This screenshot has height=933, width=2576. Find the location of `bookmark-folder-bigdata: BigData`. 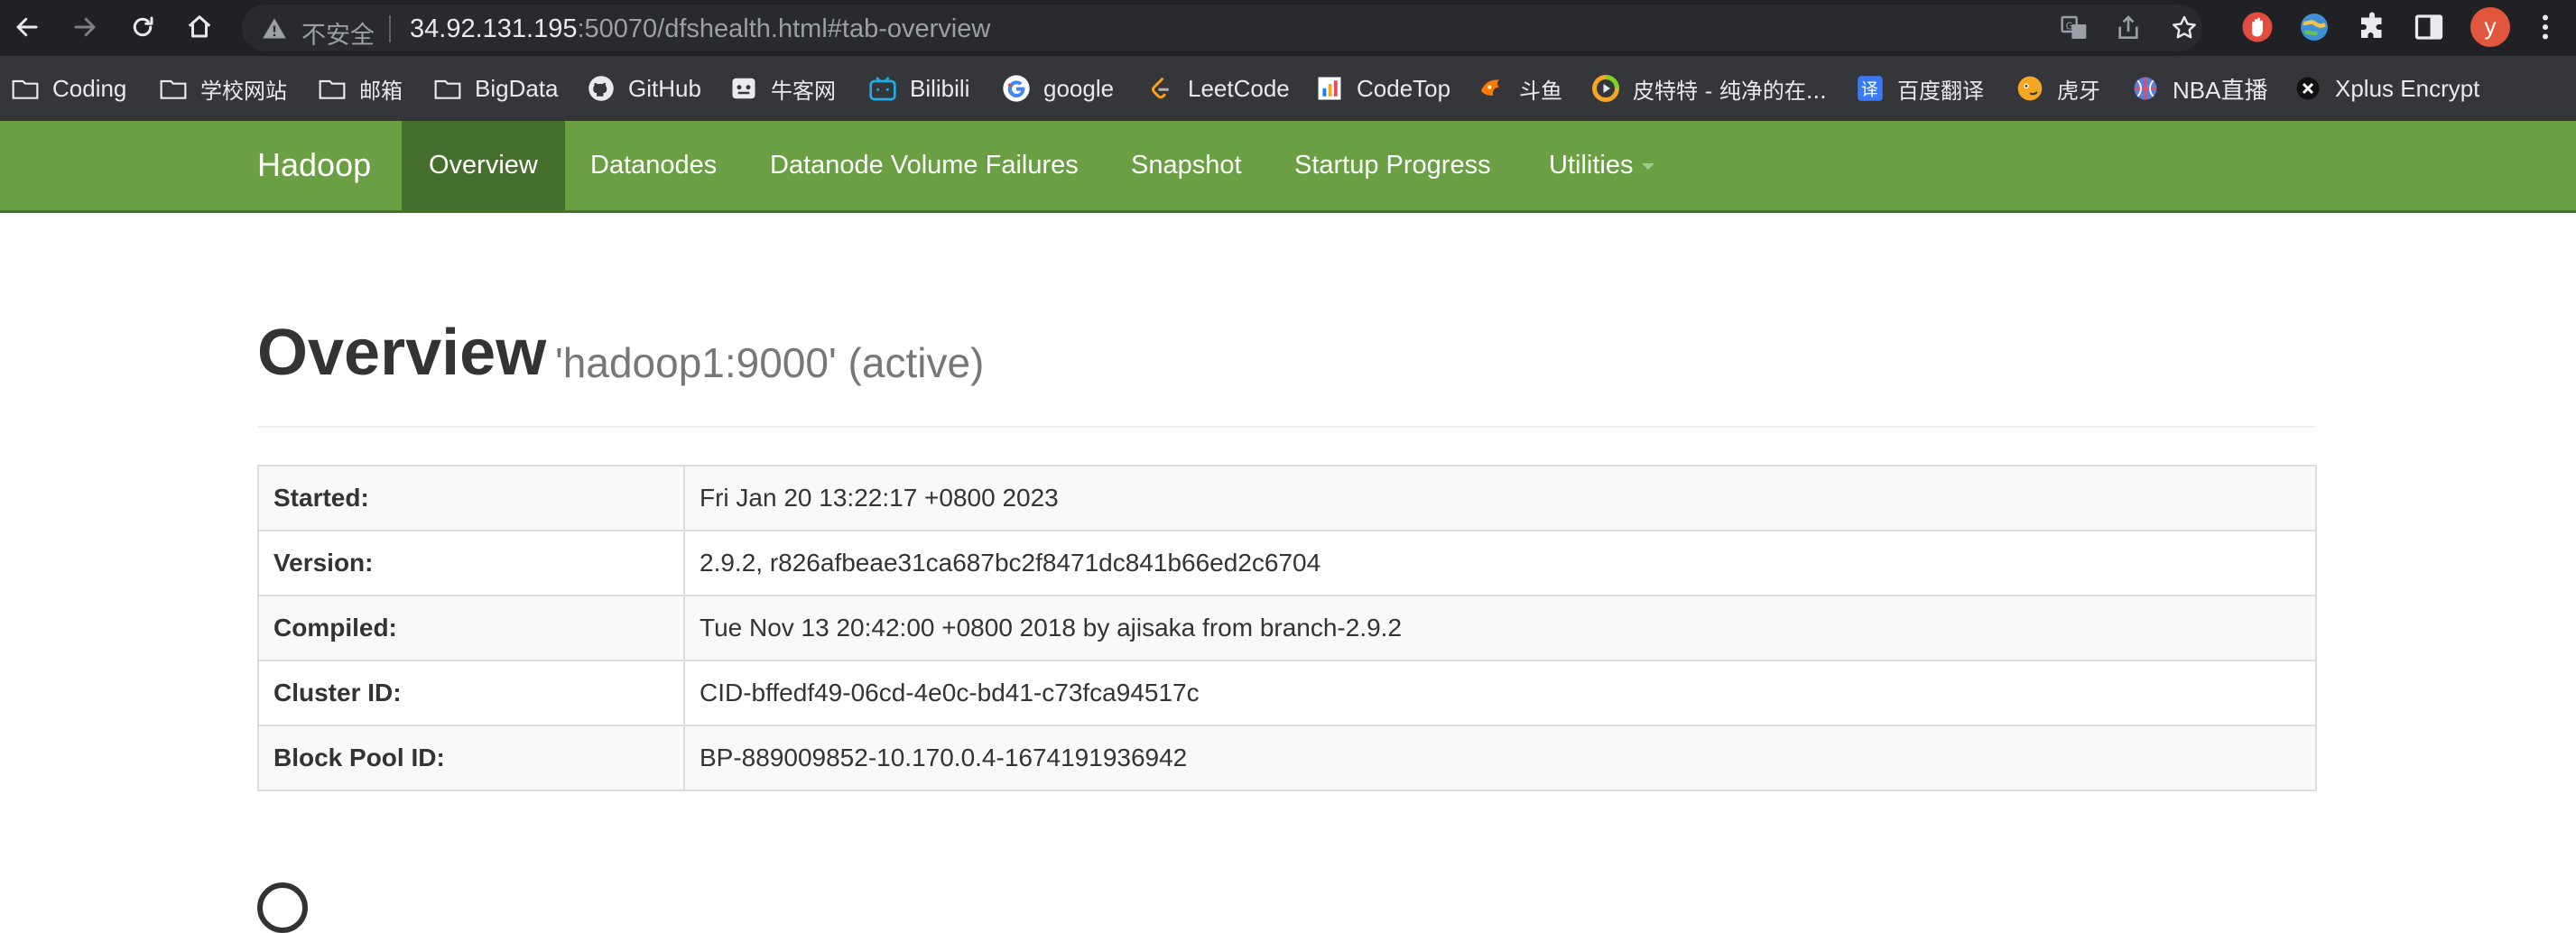

bookmark-folder-bigdata: BigData is located at coordinates (496, 88).